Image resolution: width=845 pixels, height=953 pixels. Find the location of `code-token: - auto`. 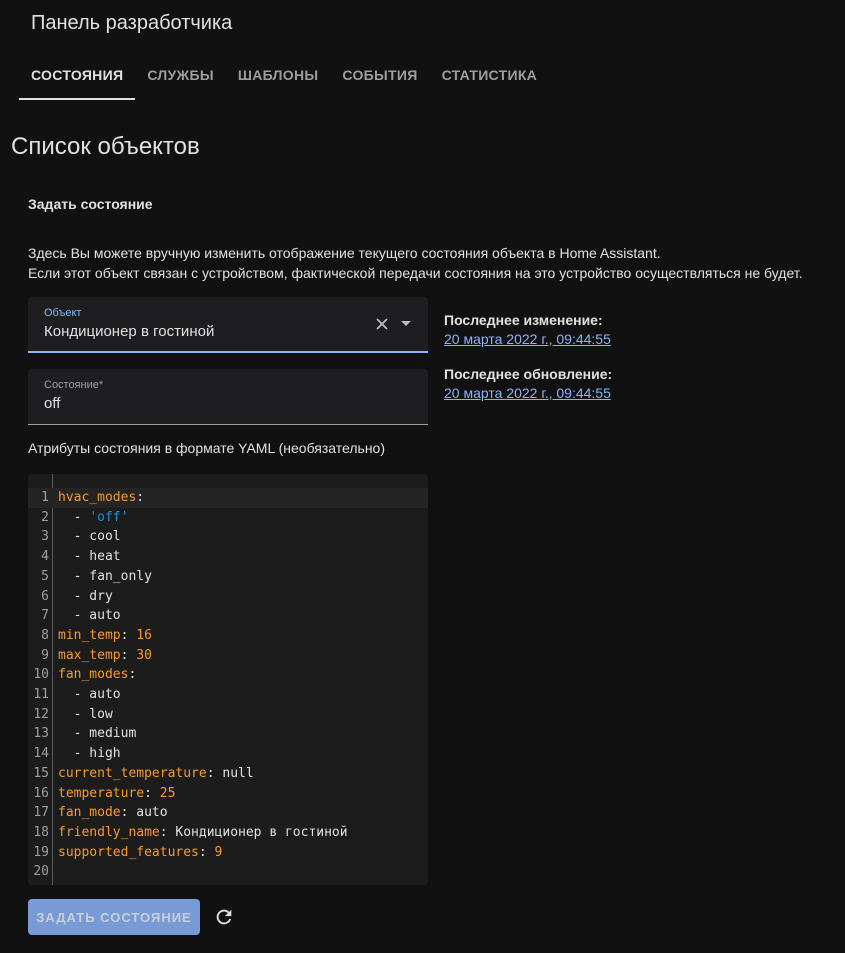

code-token: - auto is located at coordinates (89, 616).